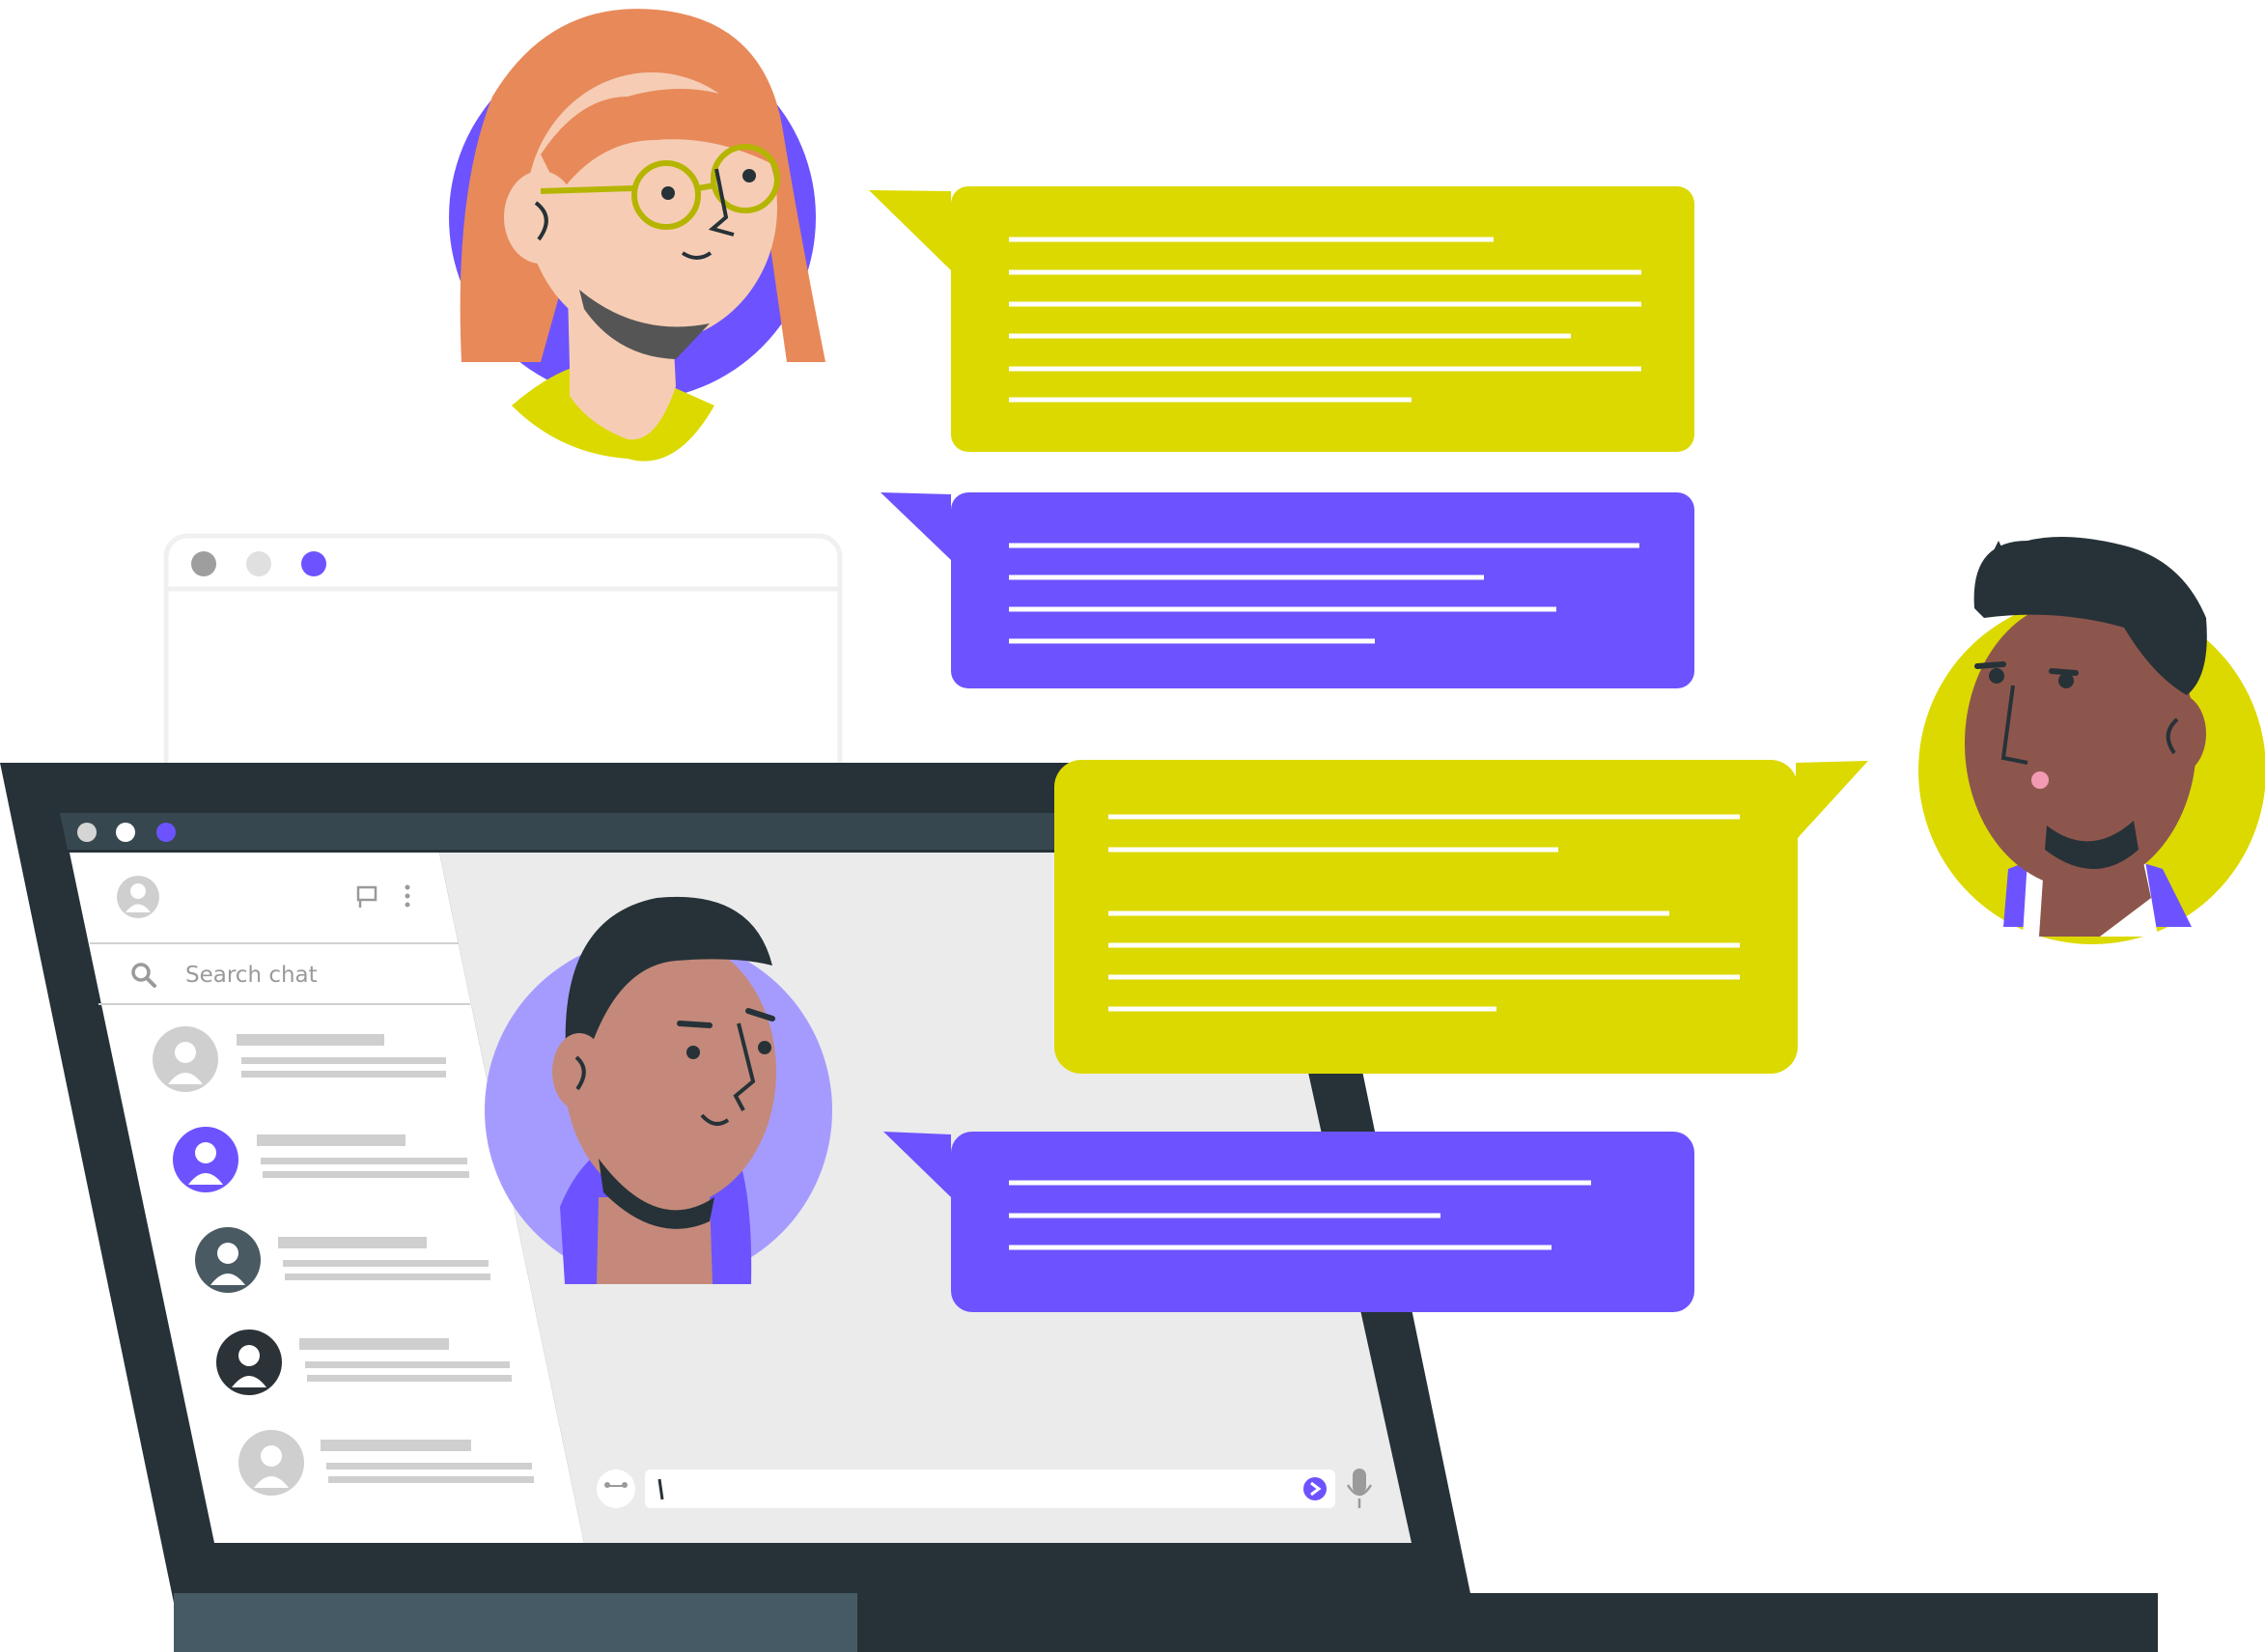 This screenshot has height=1652, width=2265. Describe the element at coordinates (313, 563) in the screenshot. I see `window-dot-purple` at that location.